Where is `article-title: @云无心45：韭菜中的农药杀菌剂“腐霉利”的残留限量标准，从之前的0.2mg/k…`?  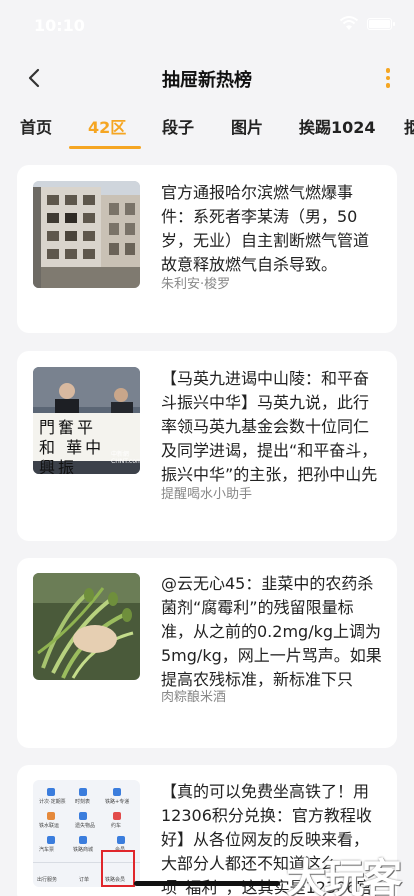
article-title: @云无心45：韭菜中的农药杀菌剂“腐霉利”的残留限量标准，从之前的0.2mg/k… is located at coordinates (271, 631).